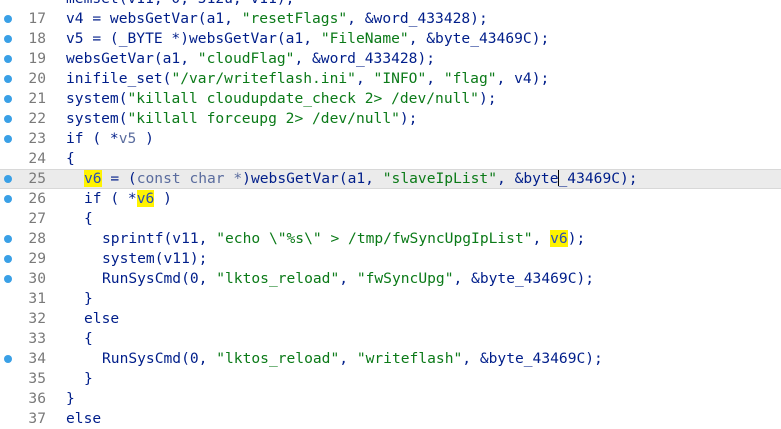 The height and width of the screenshot is (429, 781). What do you see at coordinates (110, 139) in the screenshot?
I see `code-text: if ( *v5 )` at bounding box center [110, 139].